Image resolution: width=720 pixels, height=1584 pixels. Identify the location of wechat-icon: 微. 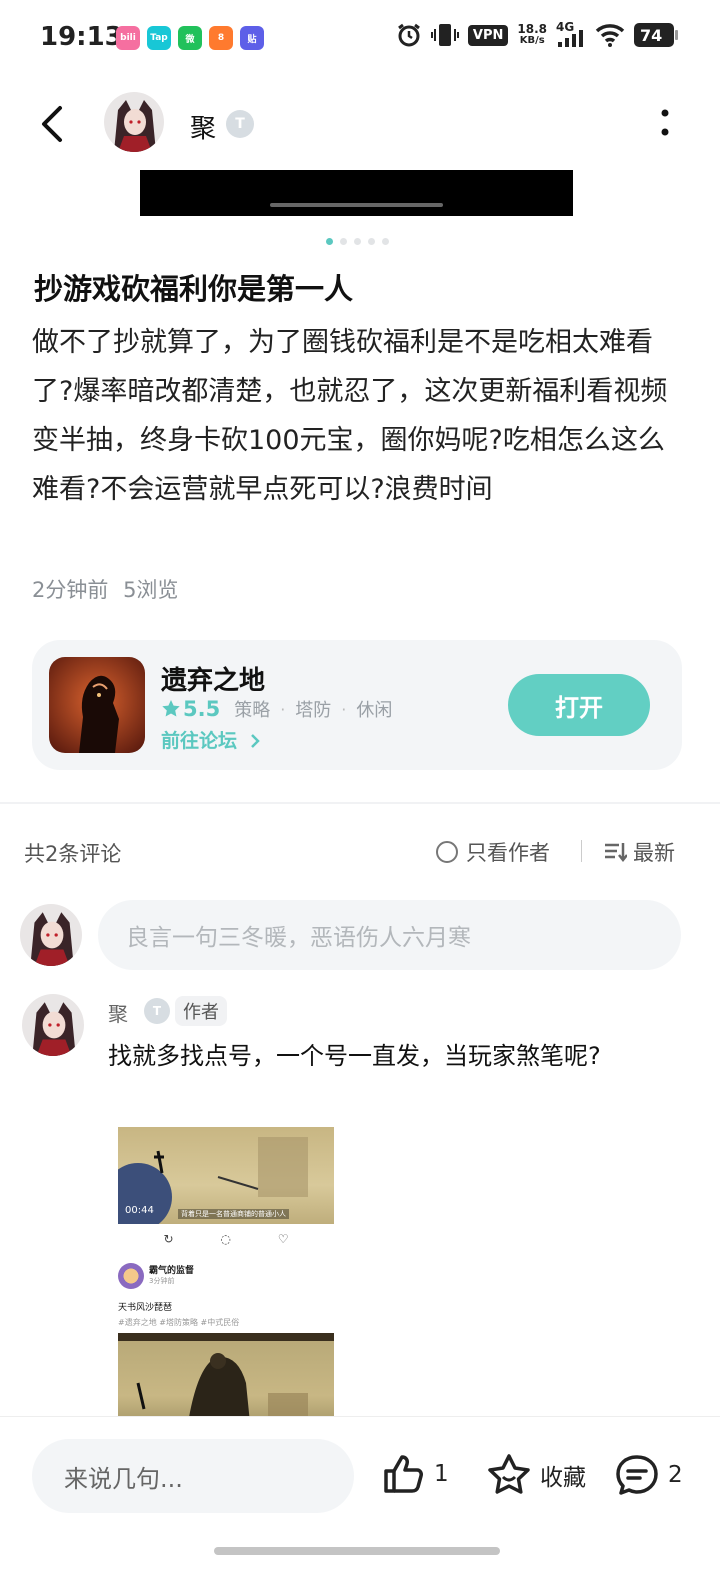
(190, 38).